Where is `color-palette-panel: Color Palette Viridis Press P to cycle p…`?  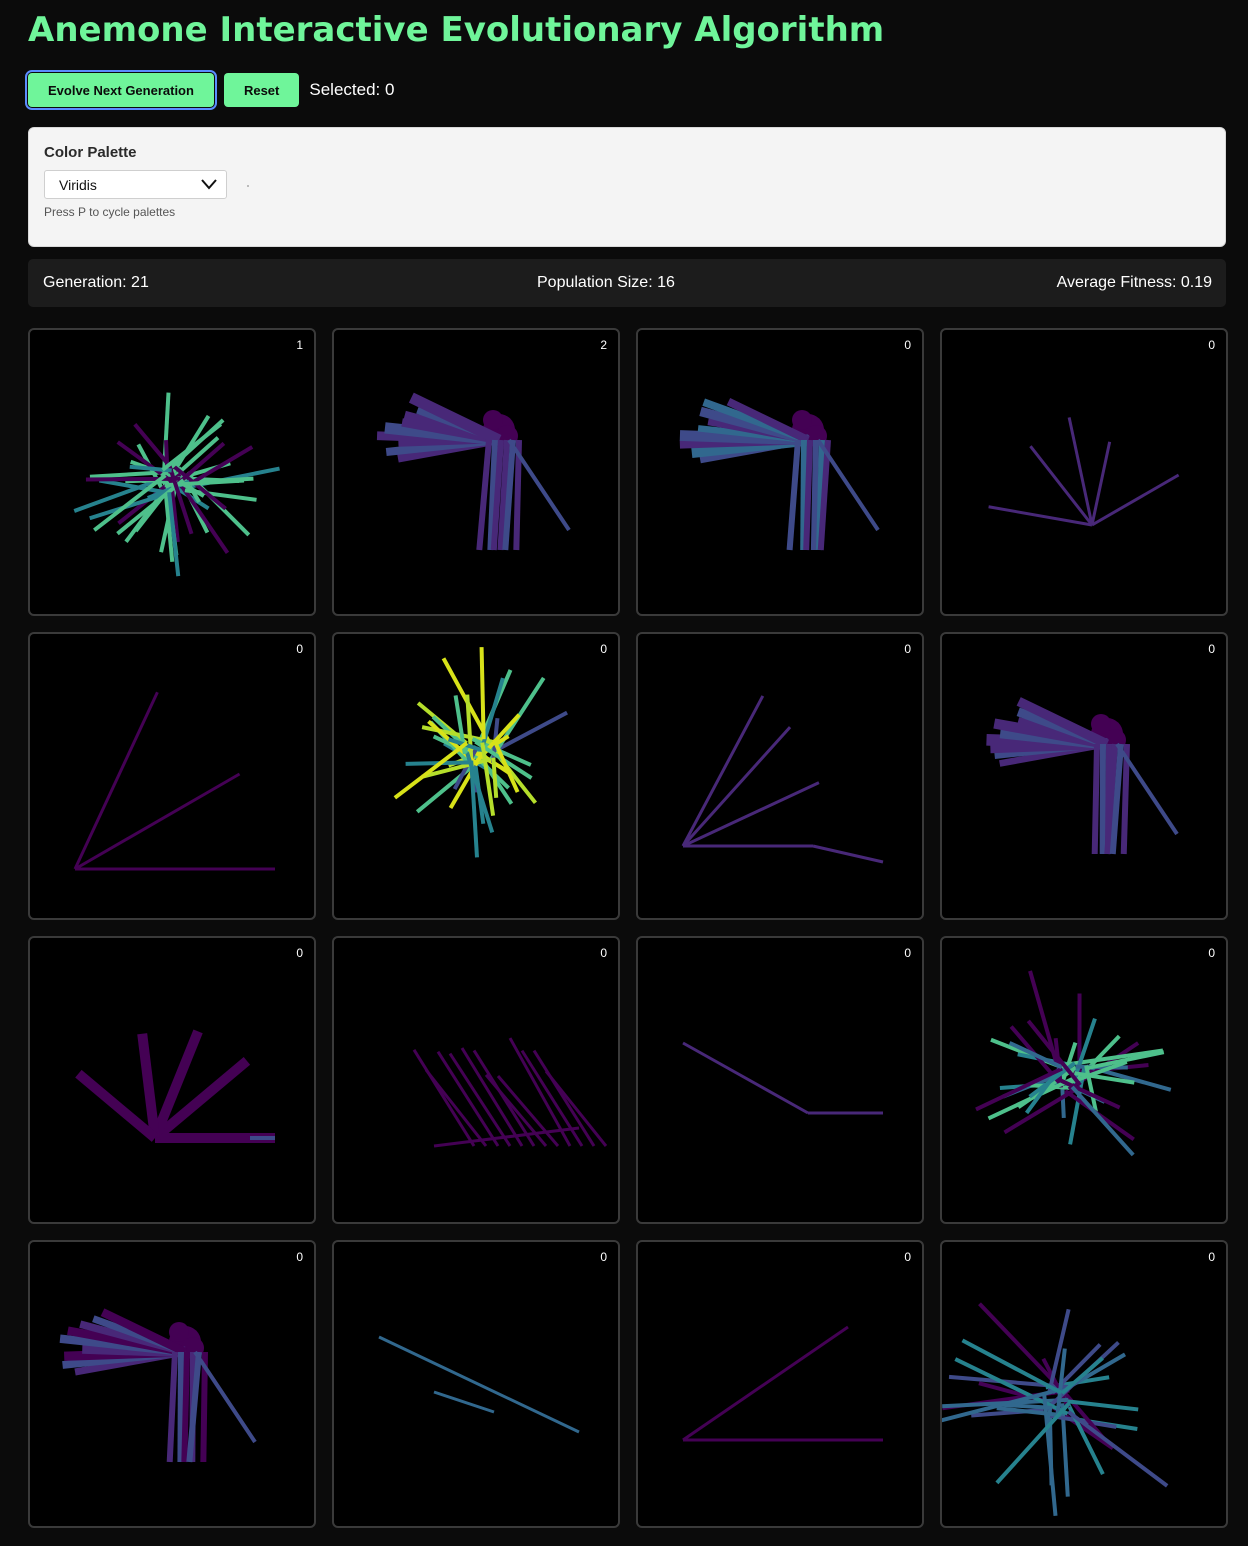 color-palette-panel: Color Palette Viridis Press P to cycle p… is located at coordinates (627, 187).